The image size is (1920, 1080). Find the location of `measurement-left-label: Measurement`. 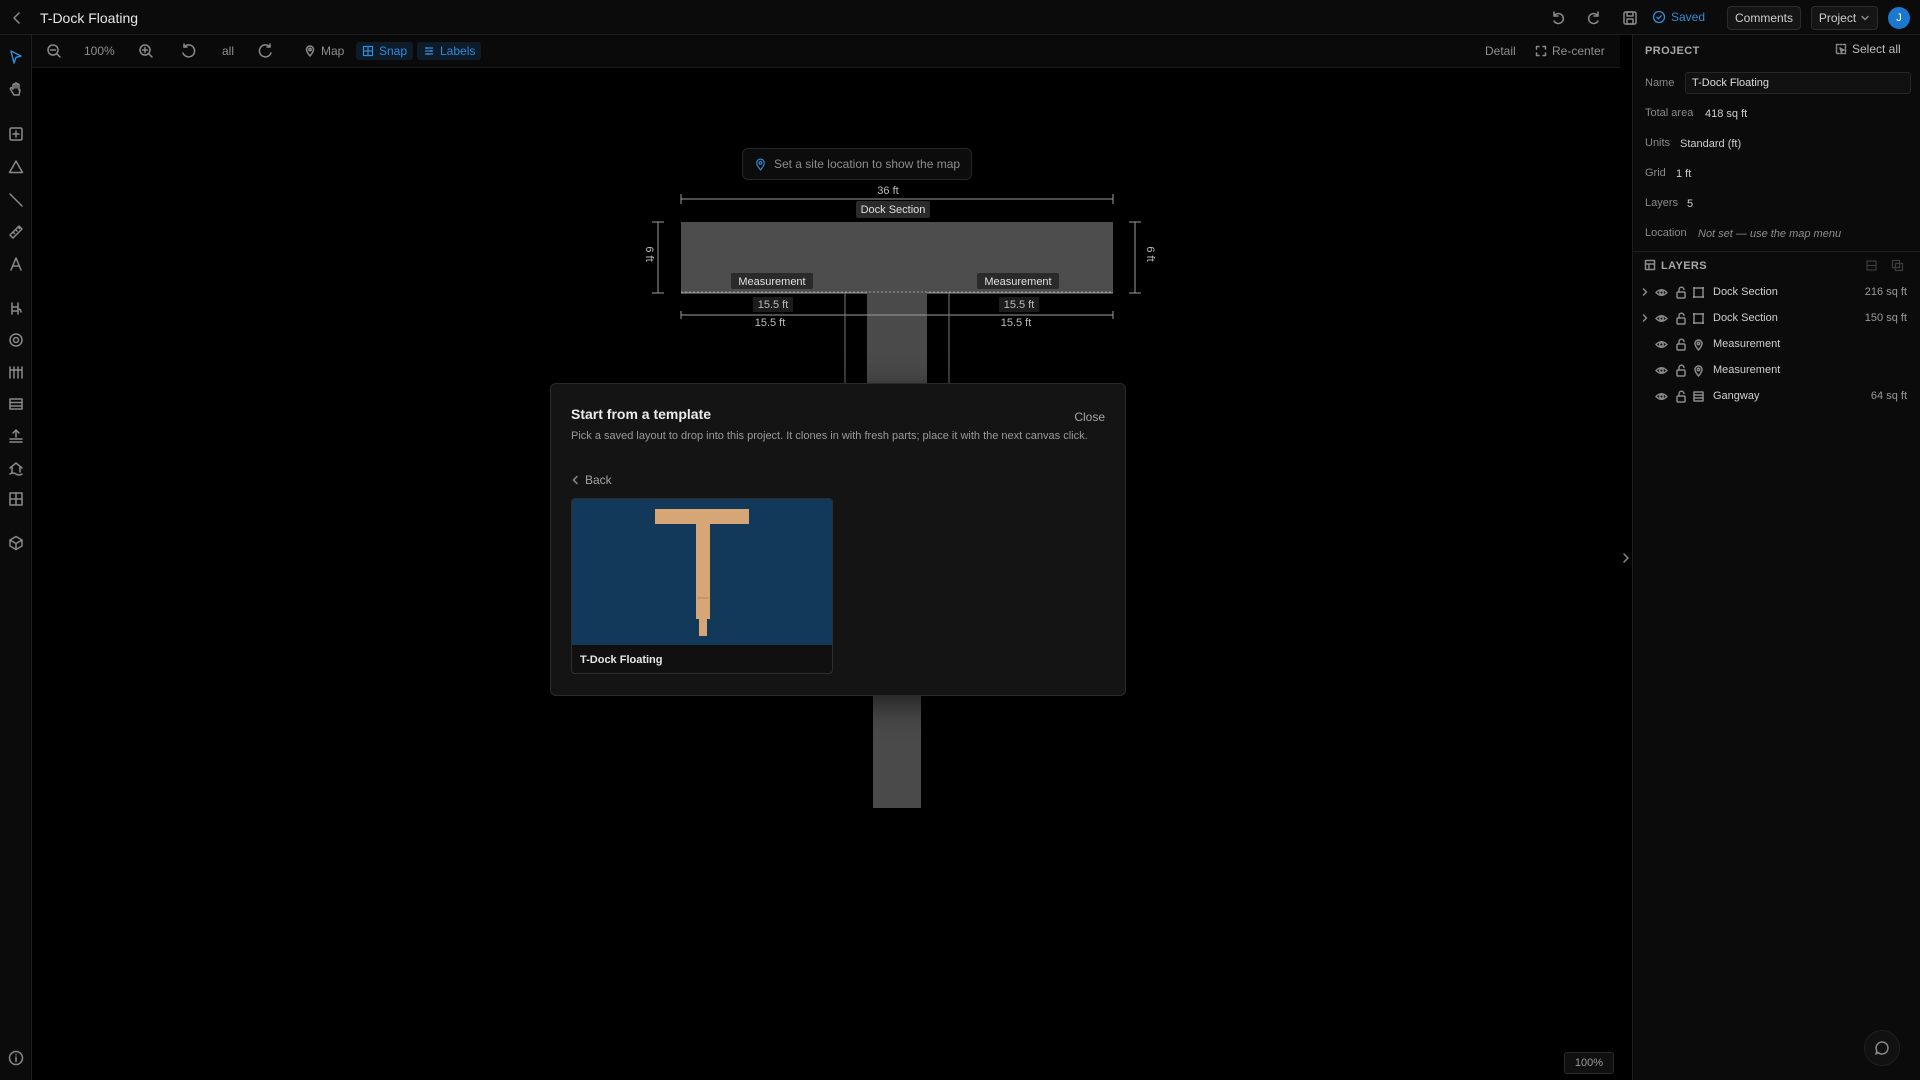

measurement-left-label: Measurement is located at coordinates (771, 282).